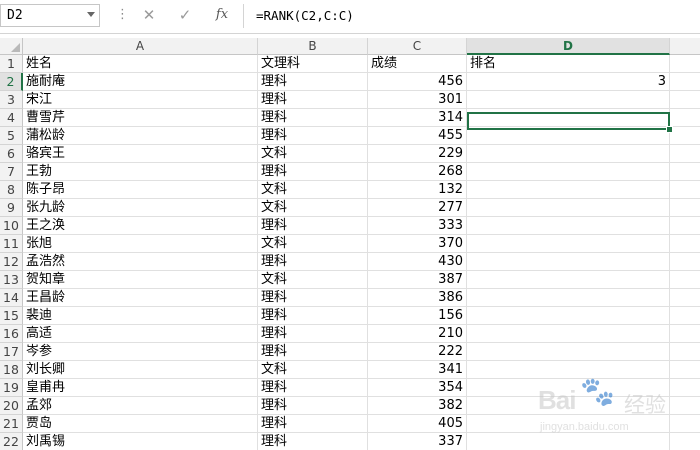 The height and width of the screenshot is (450, 700). I want to click on cell-c: 405, so click(417, 424).